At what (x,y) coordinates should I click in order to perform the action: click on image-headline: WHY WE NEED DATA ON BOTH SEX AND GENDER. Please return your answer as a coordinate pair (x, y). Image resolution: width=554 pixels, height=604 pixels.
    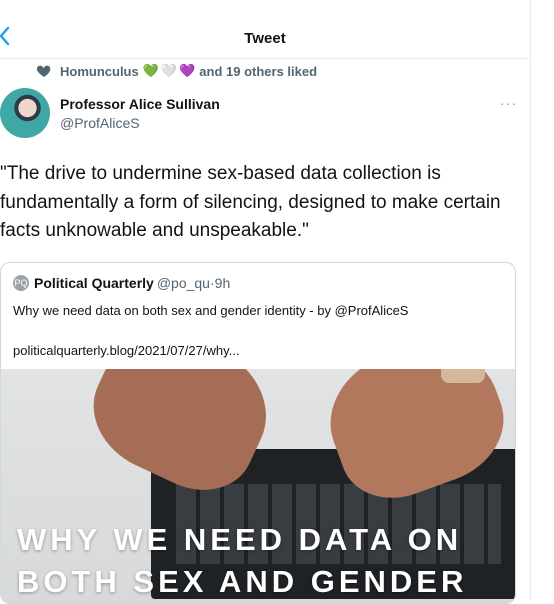
    Looking at the image, I should click on (242, 561).